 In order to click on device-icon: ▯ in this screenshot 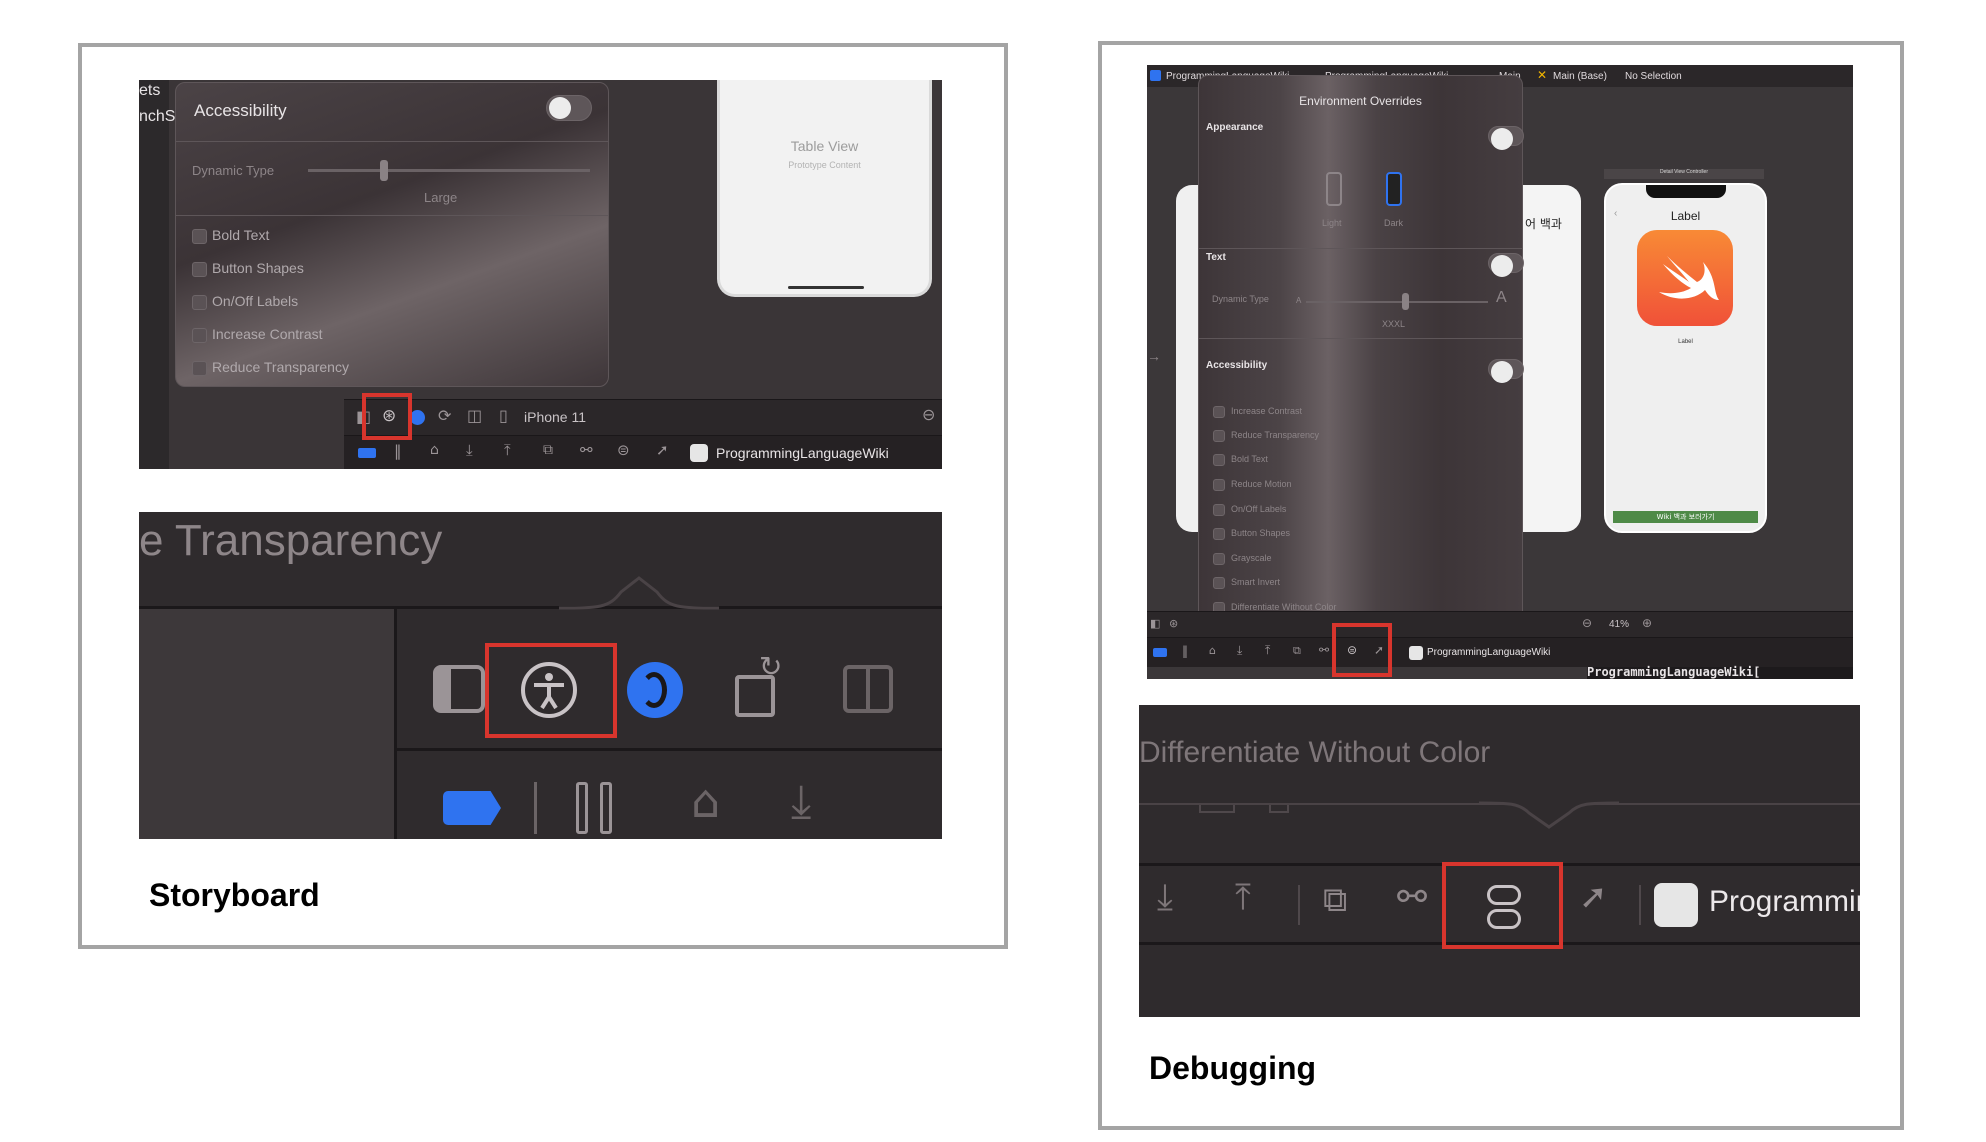, I will do `click(503, 415)`.